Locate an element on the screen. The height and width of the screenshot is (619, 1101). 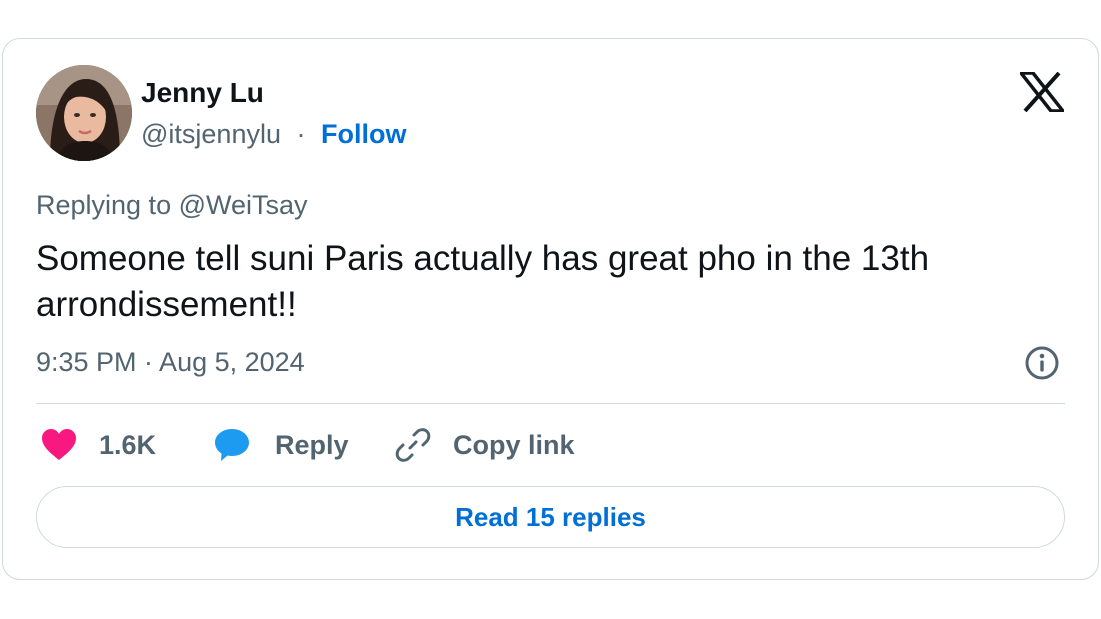
copy-link-button: Copy link is located at coordinates (485, 445).